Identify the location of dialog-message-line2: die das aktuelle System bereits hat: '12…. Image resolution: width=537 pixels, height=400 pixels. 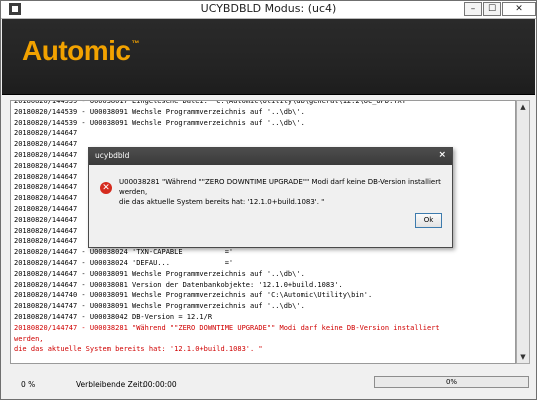
(222, 202).